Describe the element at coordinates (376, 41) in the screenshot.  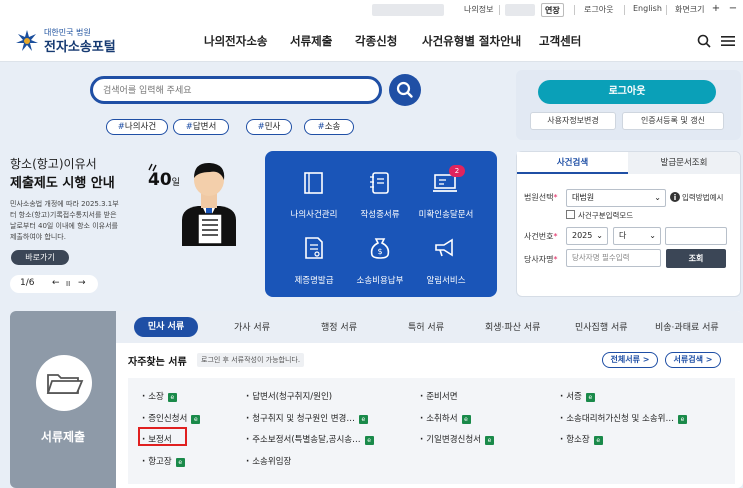
I see `nav-applications: 각종신청` at that location.